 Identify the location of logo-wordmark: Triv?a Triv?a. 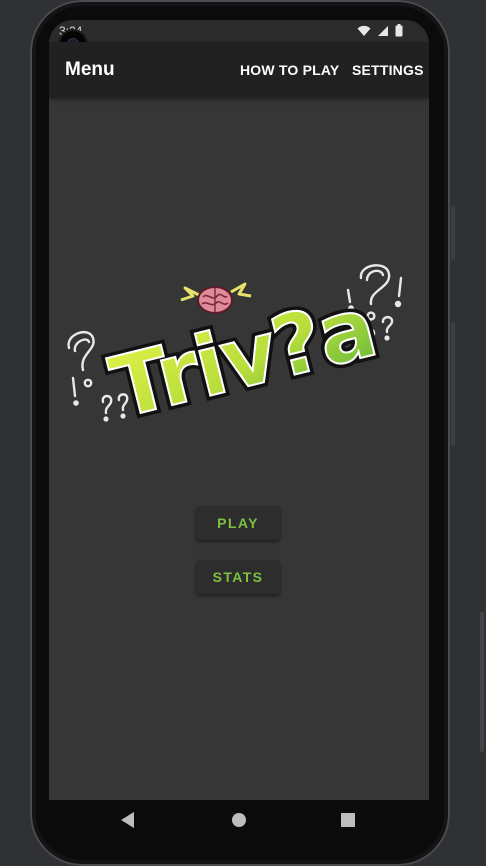
(242, 357).